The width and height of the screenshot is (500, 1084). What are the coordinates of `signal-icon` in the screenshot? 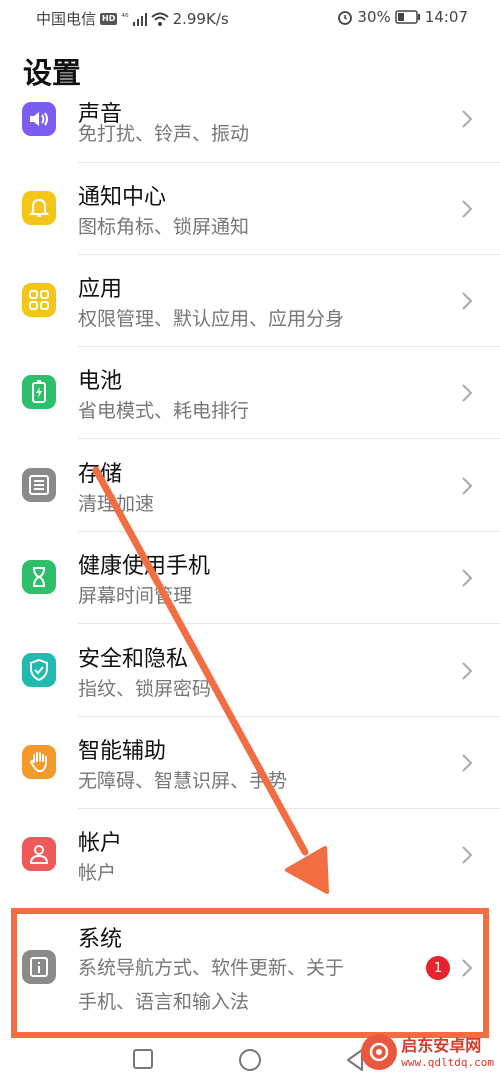 It's located at (139, 19).